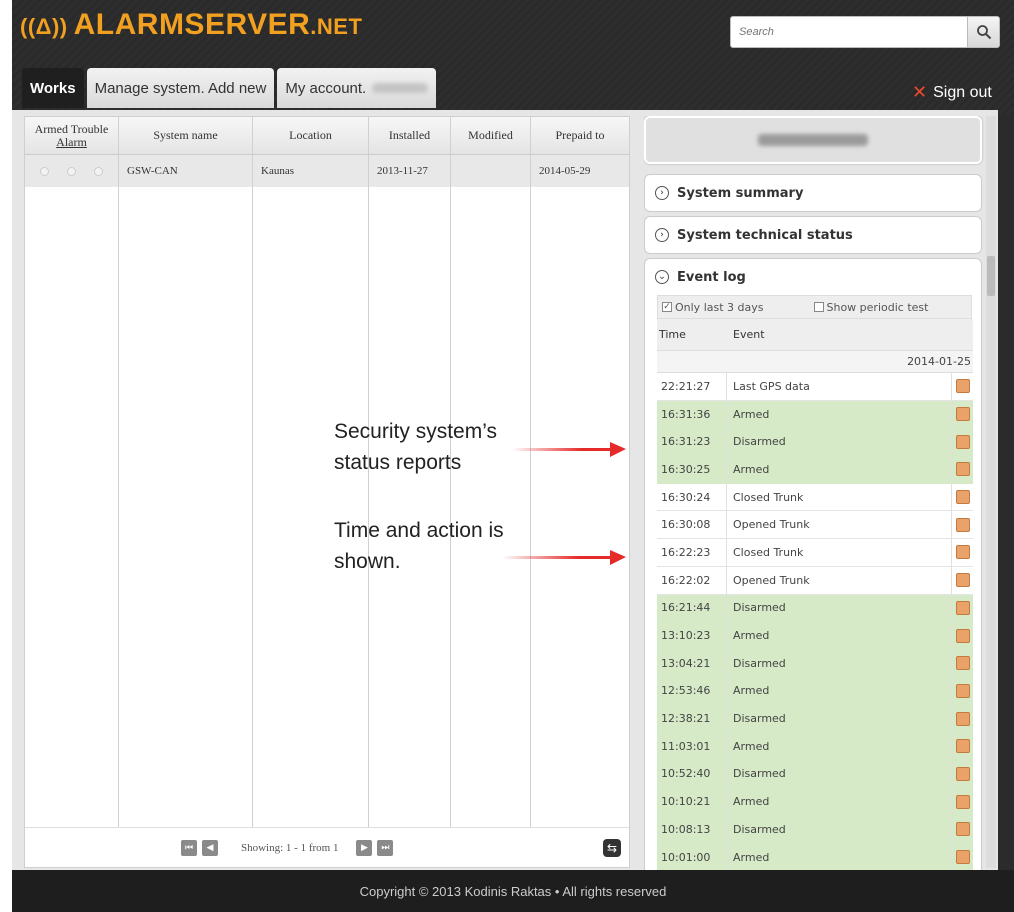  Describe the element at coordinates (692, 386) in the screenshot. I see `log-time: 22:21:27` at that location.